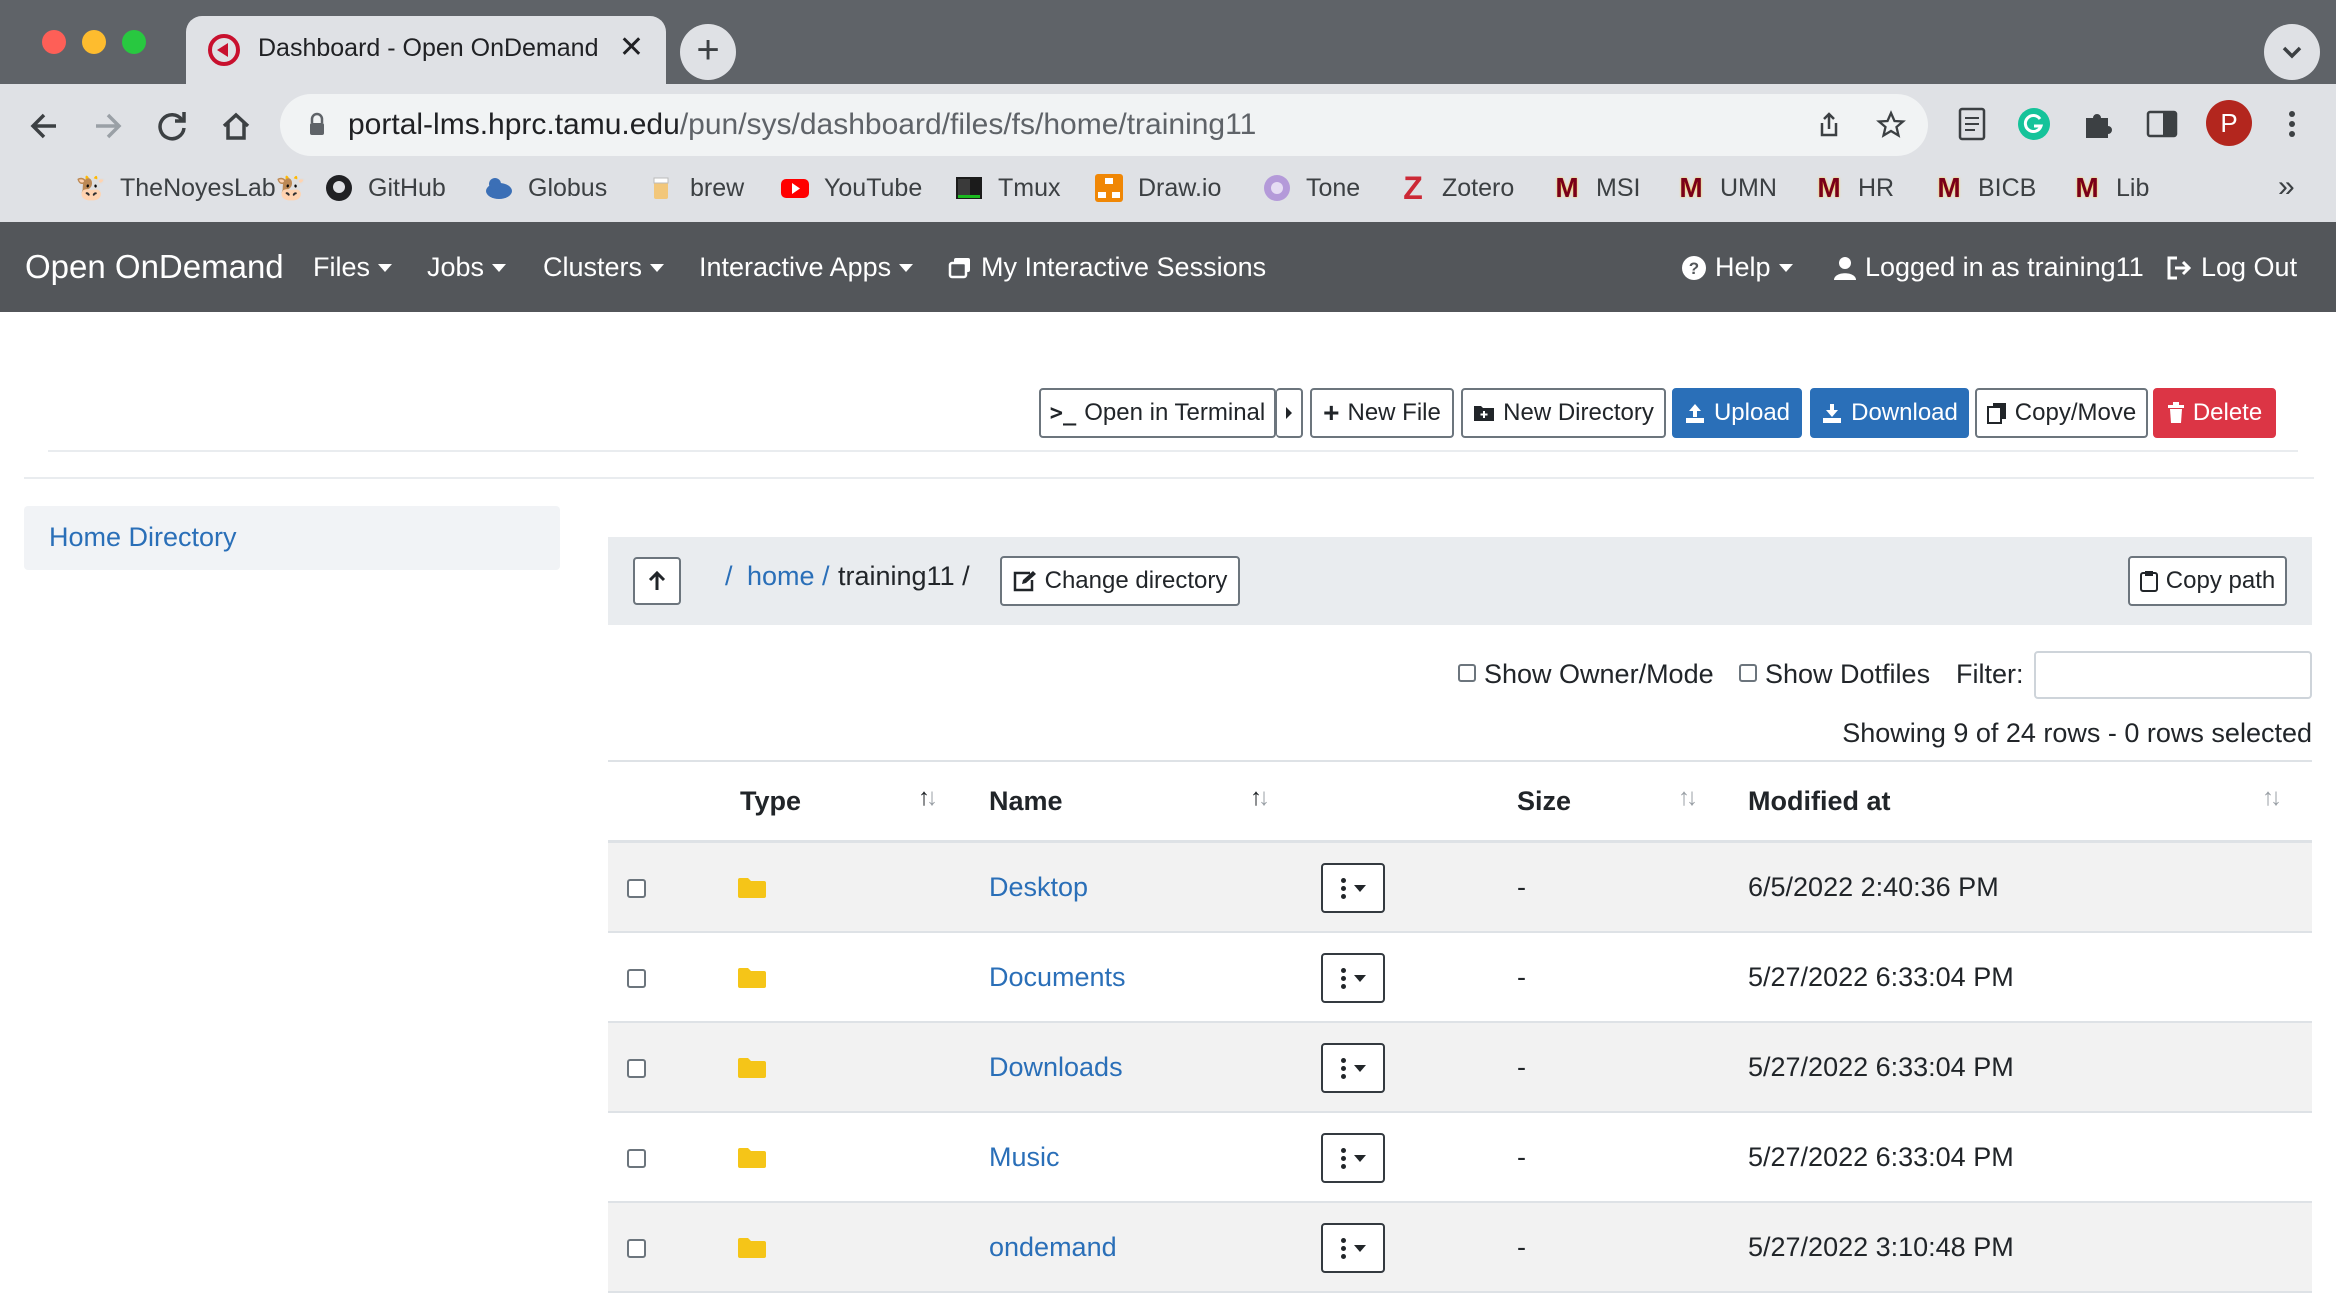 This screenshot has height=1310, width=2336. I want to click on bookmark-msi: M MSI, so click(1596, 188).